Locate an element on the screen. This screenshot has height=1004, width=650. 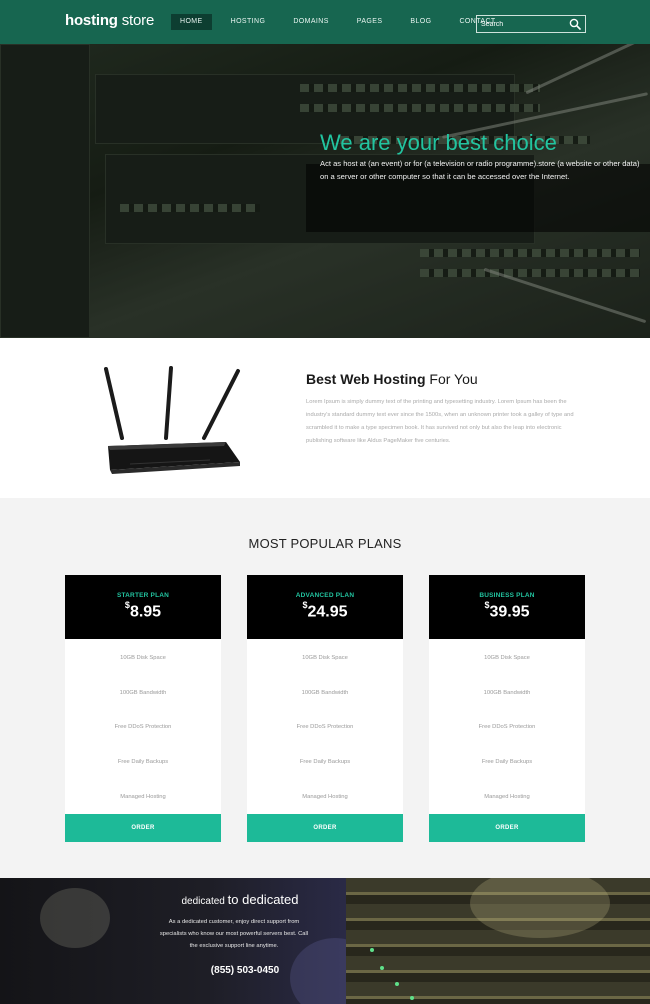
logo-bold-text: hosting is located at coordinates (91, 20).